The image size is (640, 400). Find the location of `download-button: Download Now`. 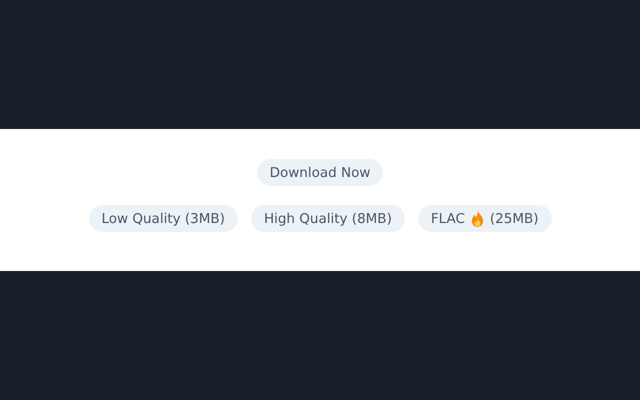

download-button: Download Now is located at coordinates (320, 172).